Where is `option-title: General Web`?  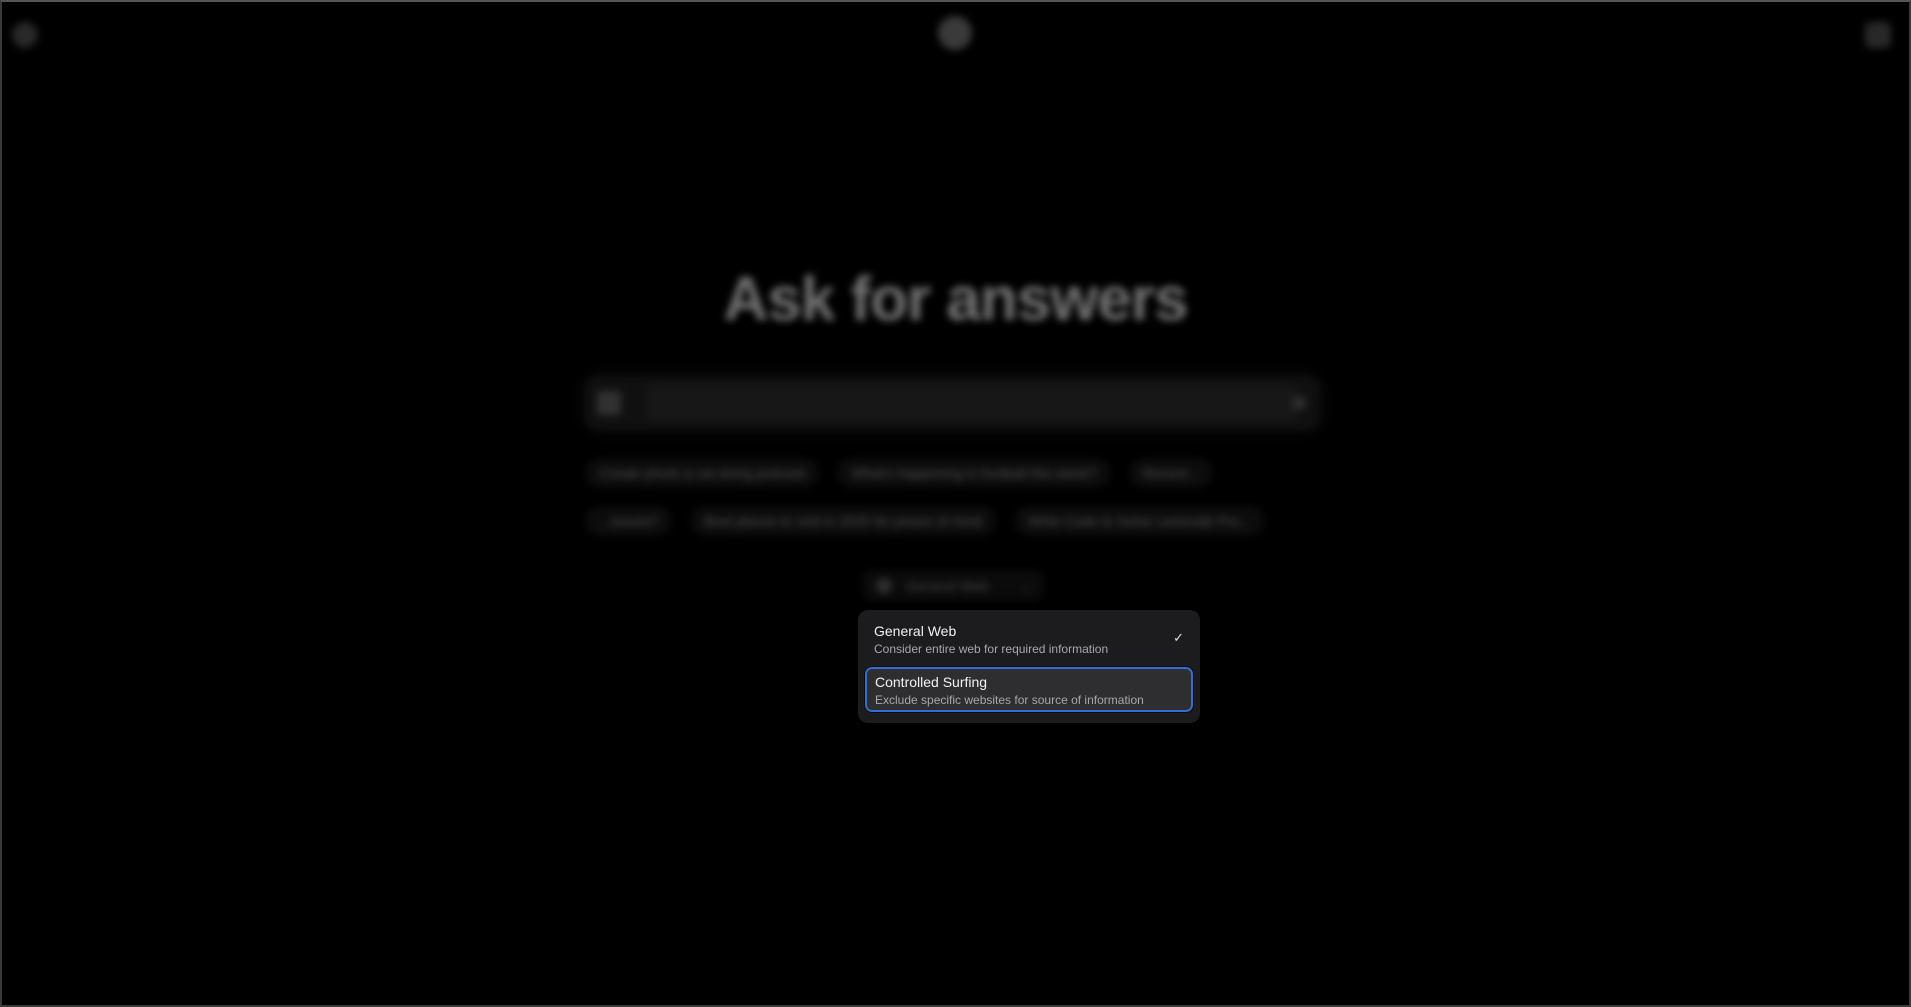 option-title: General Web is located at coordinates (915, 631).